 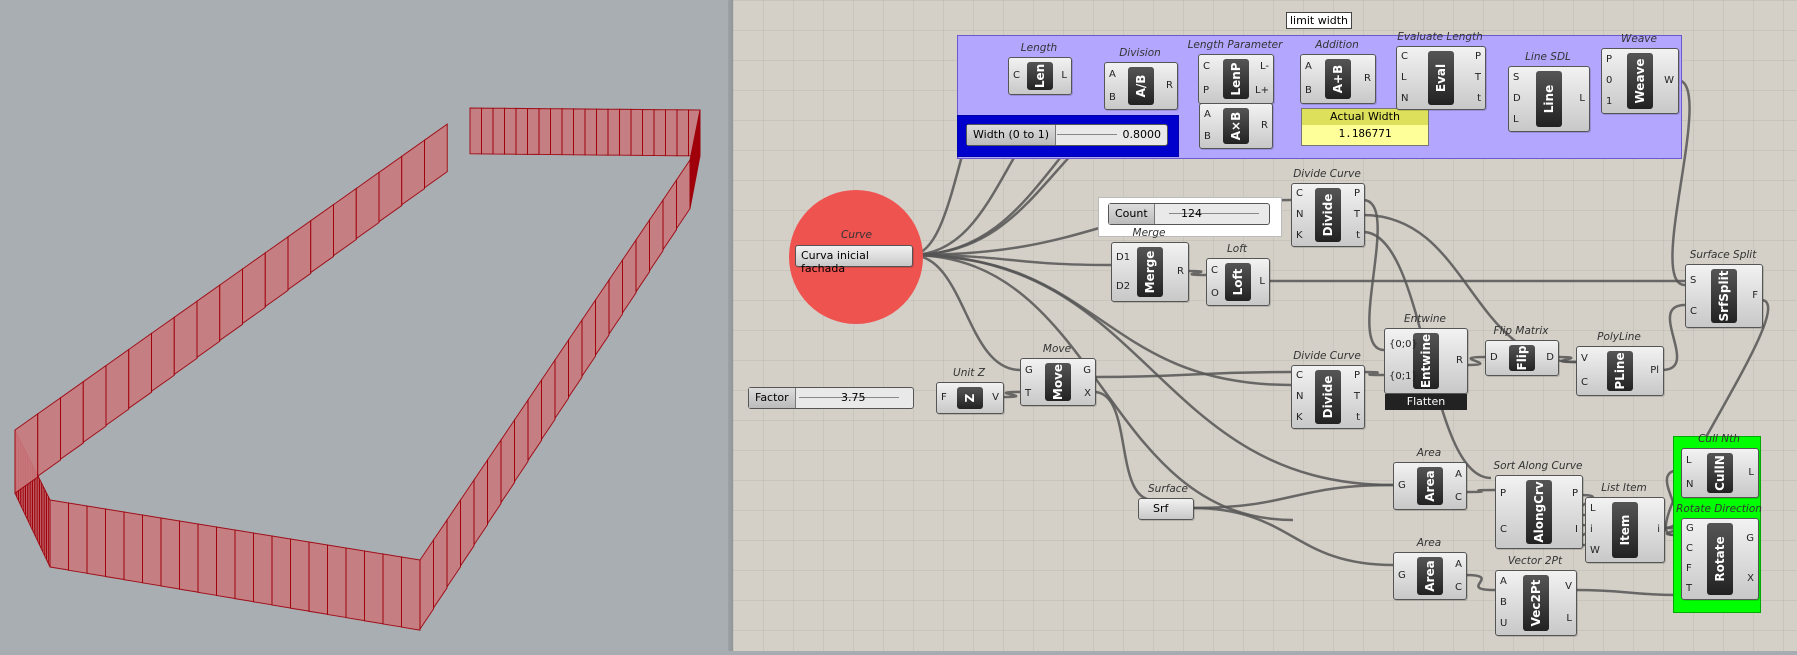 What do you see at coordinates (1166, 509) in the screenshot?
I see `surface-param: Srf` at bounding box center [1166, 509].